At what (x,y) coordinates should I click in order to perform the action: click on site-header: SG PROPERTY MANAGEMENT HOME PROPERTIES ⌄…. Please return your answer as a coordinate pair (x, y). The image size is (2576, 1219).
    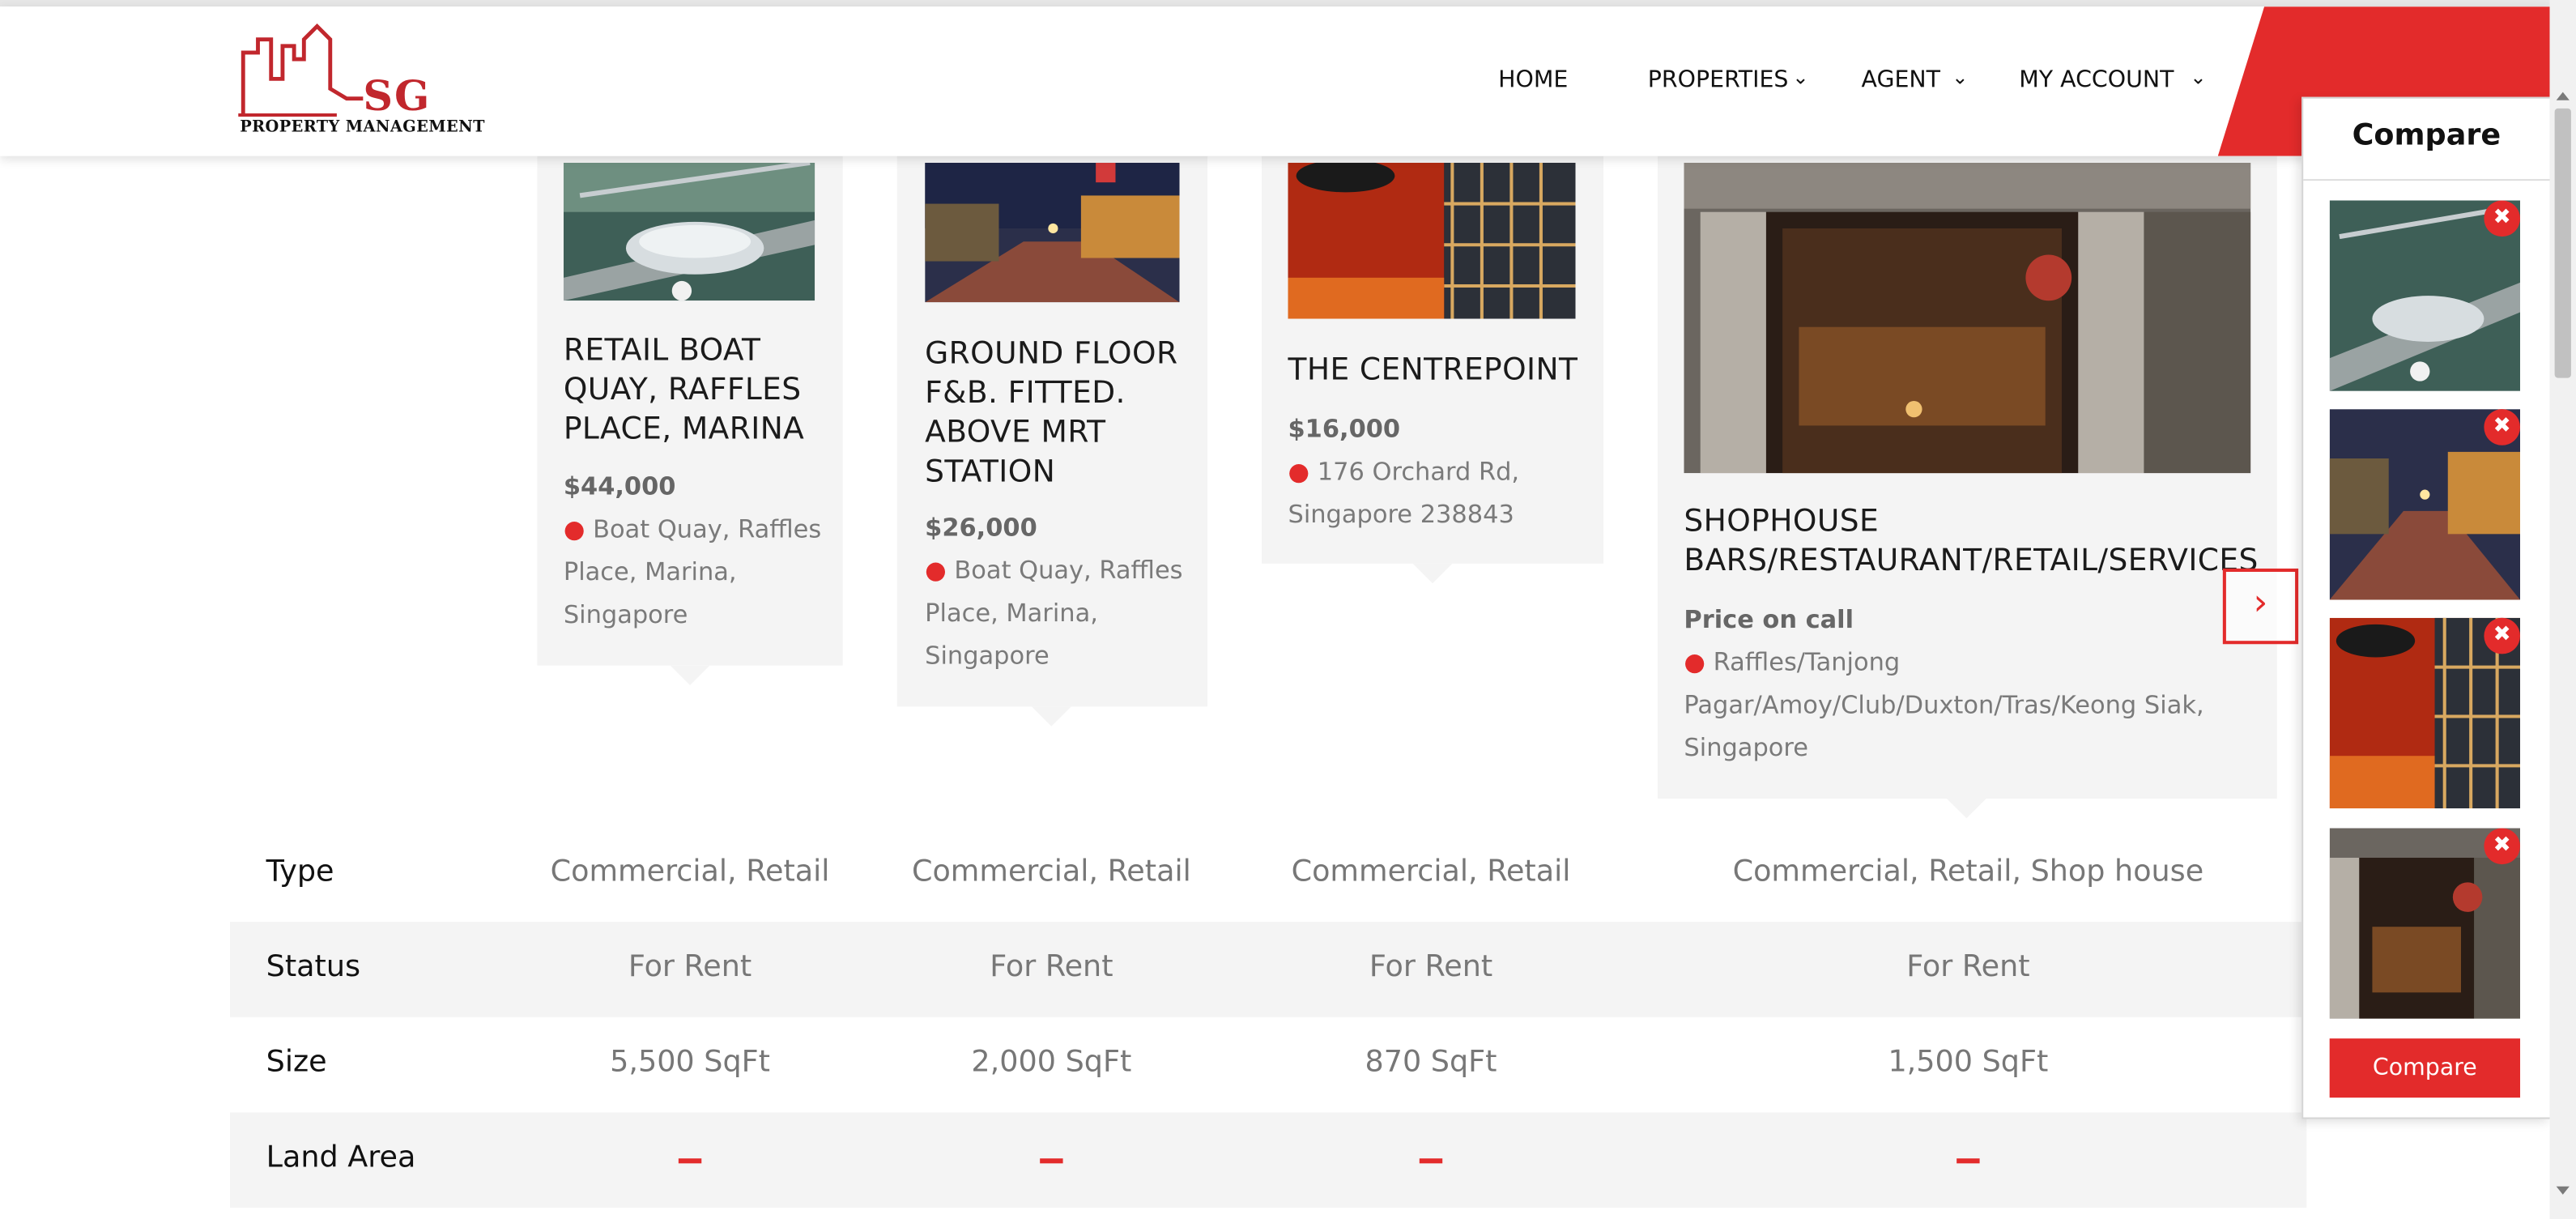
    Looking at the image, I should click on (1275, 81).